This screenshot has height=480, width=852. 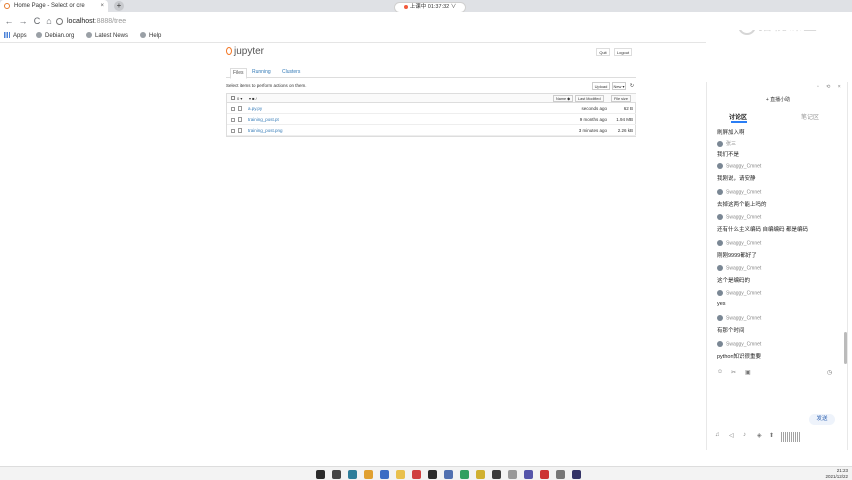 What do you see at coordinates (261, 72) in the screenshot?
I see `tab-running: Running` at bounding box center [261, 72].